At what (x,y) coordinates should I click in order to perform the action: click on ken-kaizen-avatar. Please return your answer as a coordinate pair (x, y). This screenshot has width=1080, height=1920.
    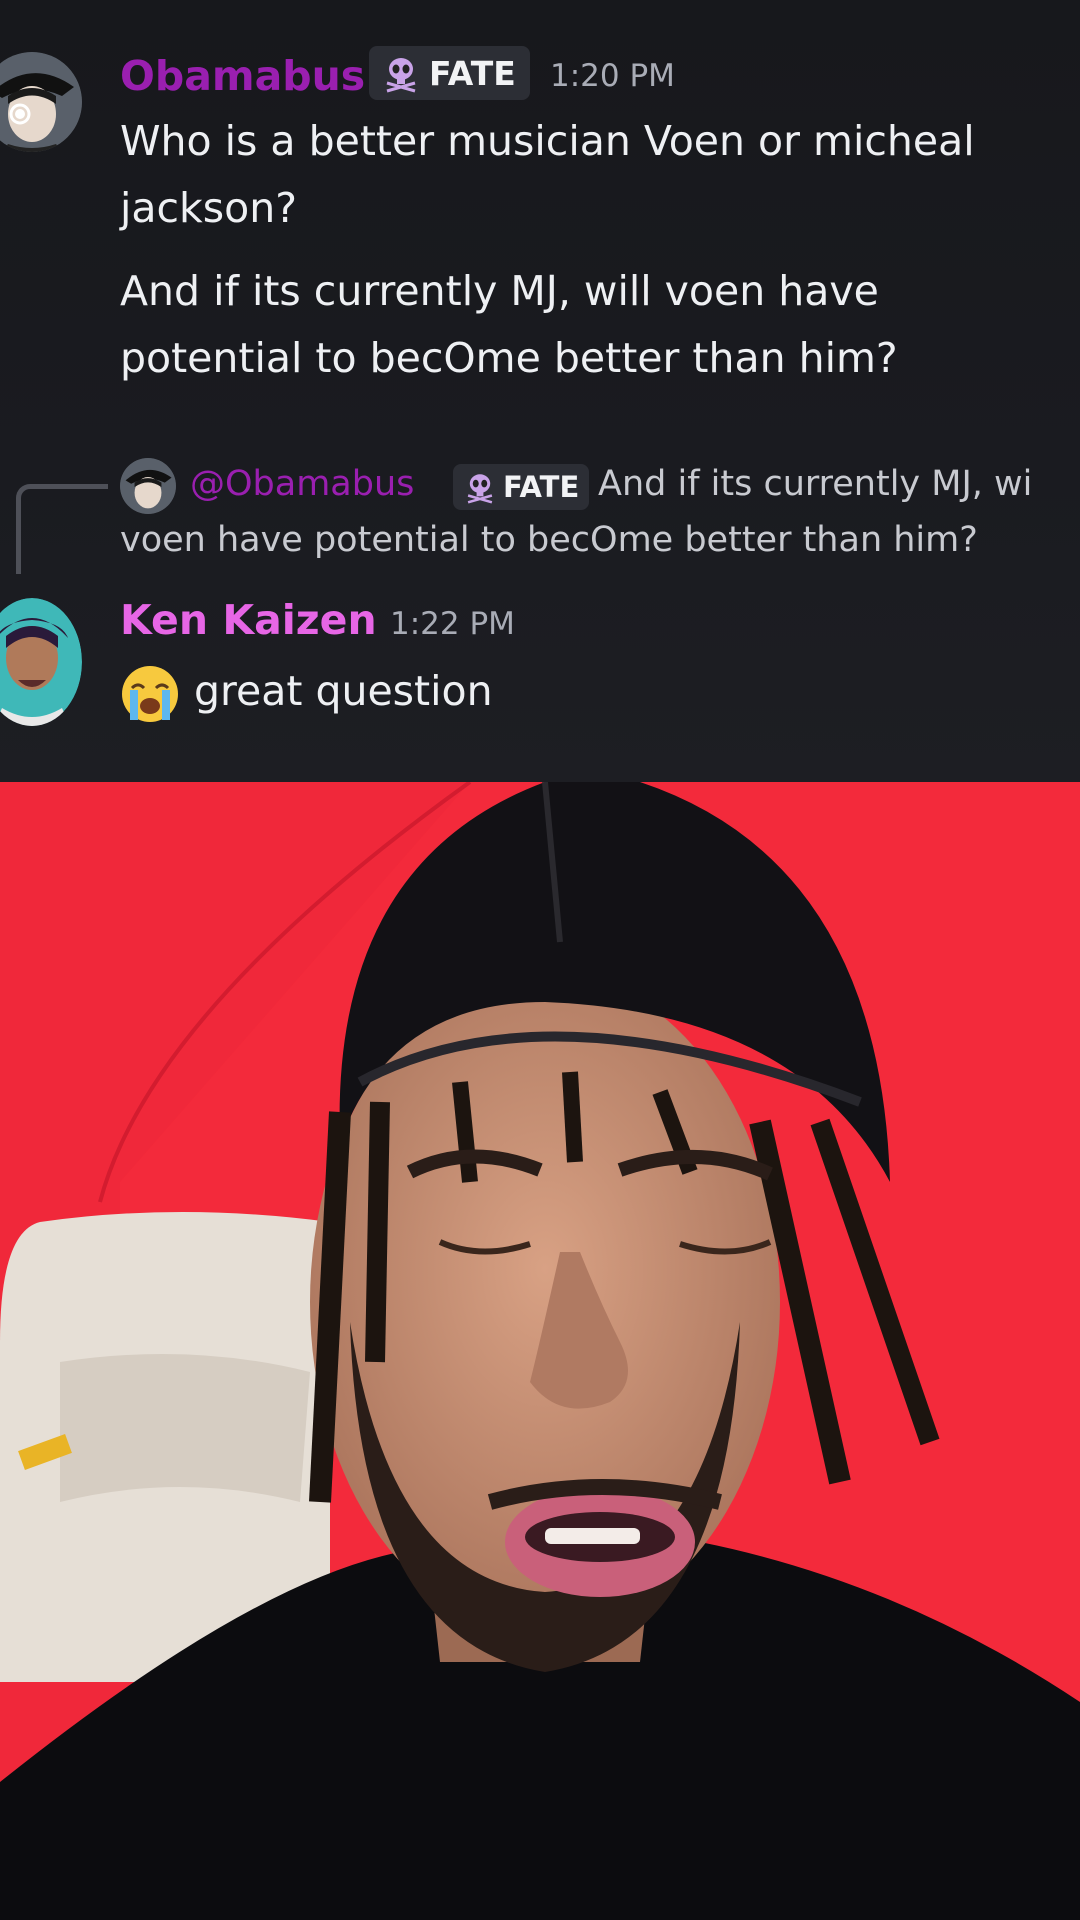
    Looking at the image, I should click on (41, 662).